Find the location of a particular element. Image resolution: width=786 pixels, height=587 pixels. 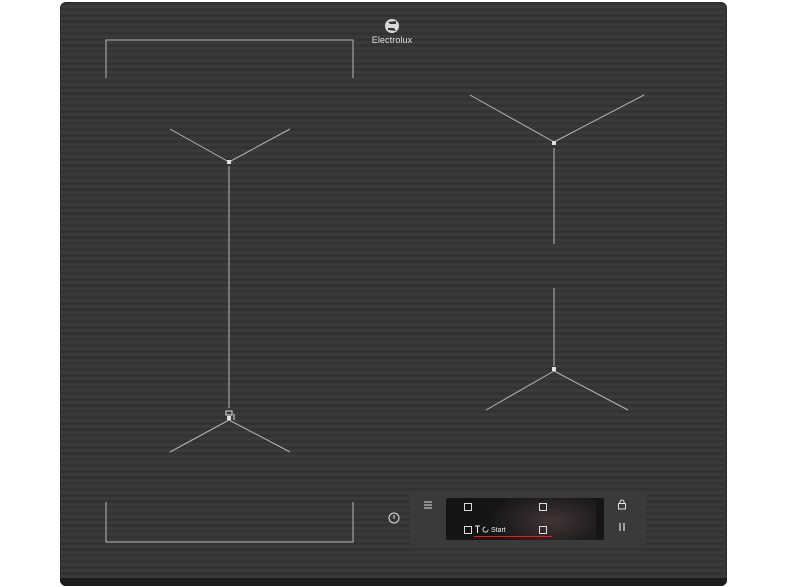

timer-icon is located at coordinates (477, 530).